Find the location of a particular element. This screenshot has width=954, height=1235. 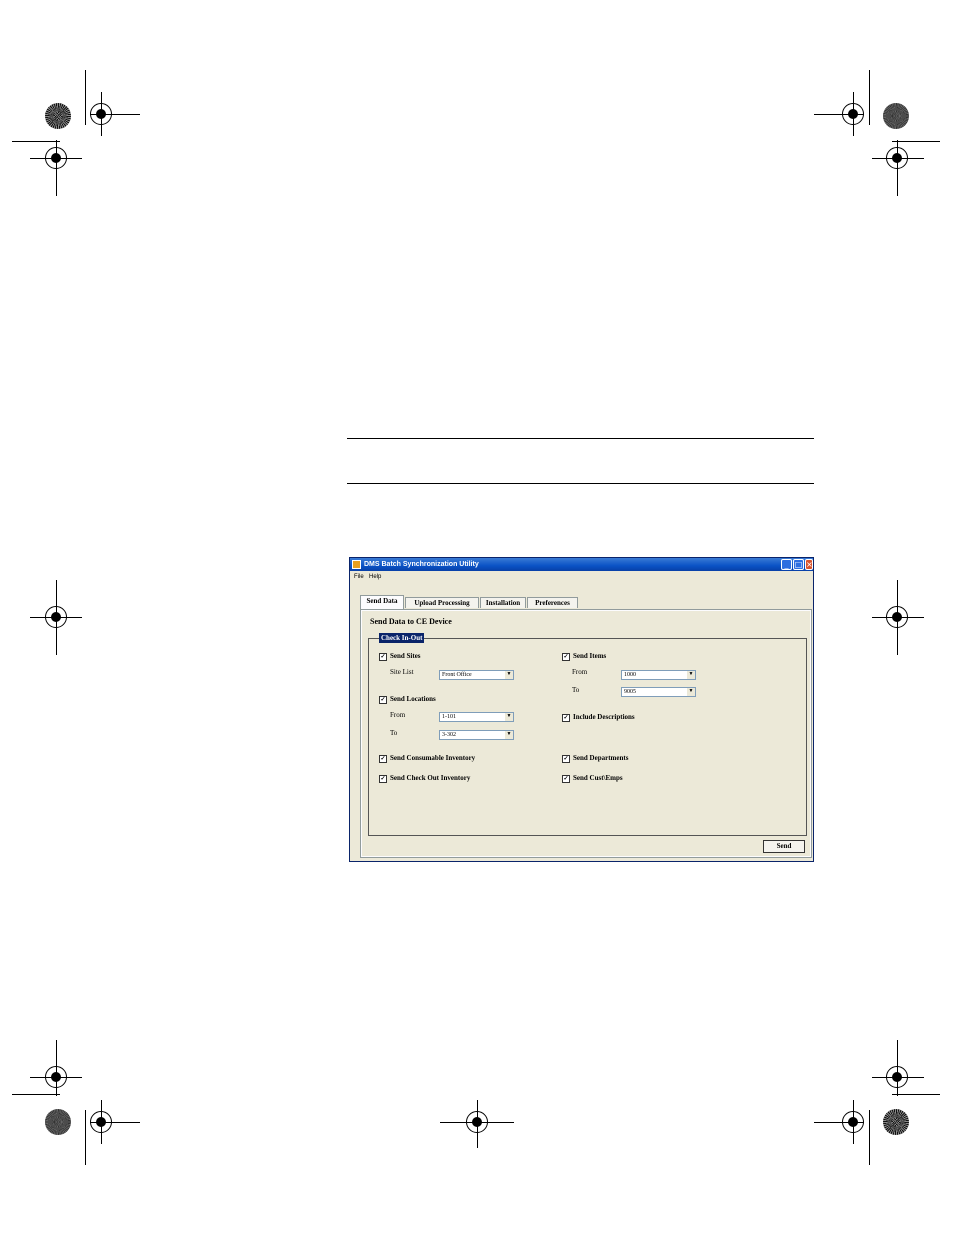

tab-upload-processing: Upload Processing is located at coordinates (442, 602).